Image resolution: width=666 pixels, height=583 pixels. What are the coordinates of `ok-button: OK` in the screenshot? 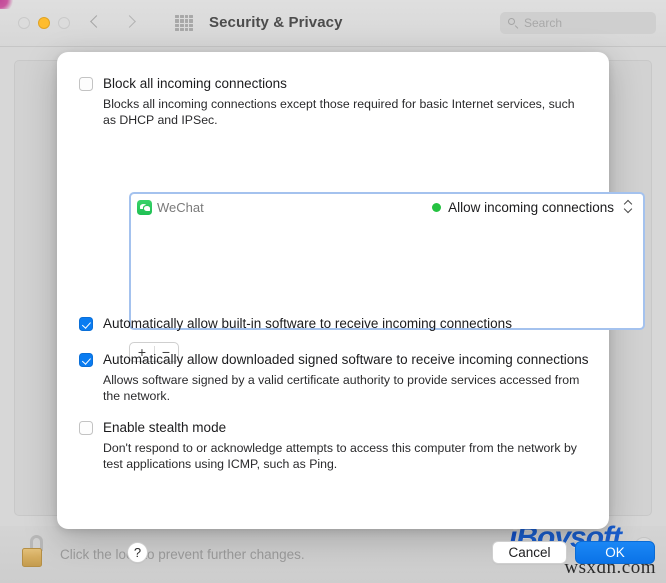 It's located at (615, 552).